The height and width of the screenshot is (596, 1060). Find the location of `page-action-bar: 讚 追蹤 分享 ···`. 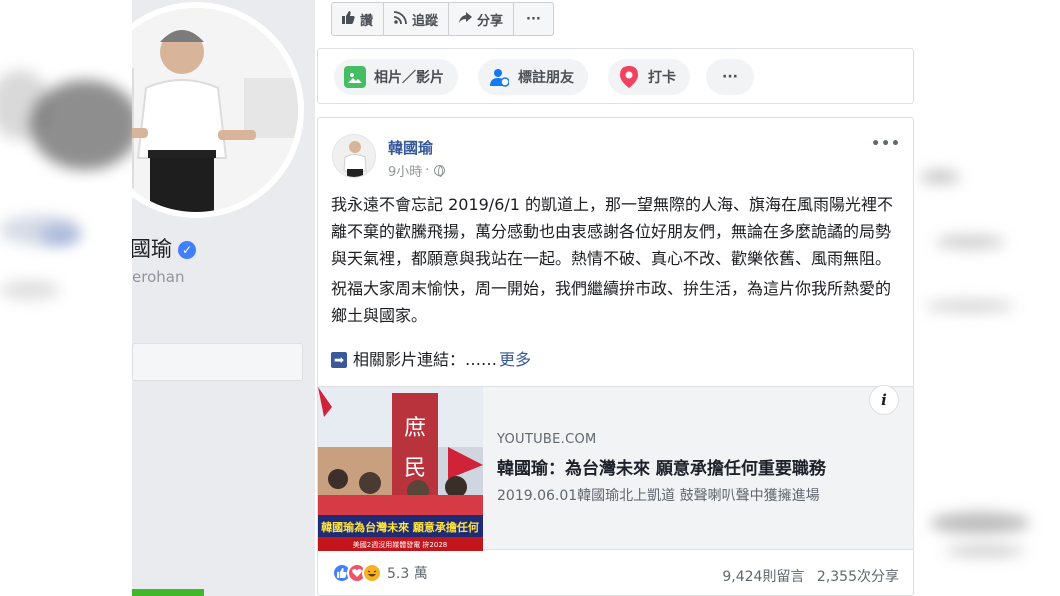

page-action-bar: 讚 追蹤 分享 ··· is located at coordinates (442, 19).